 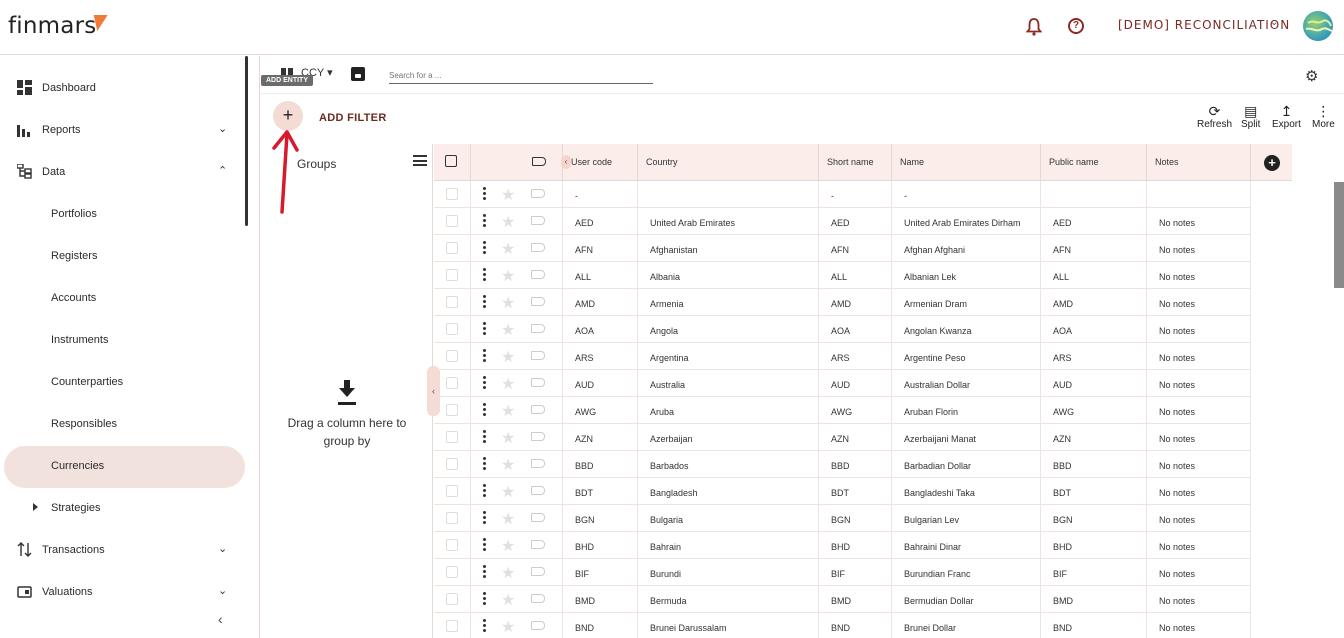 What do you see at coordinates (600, 329) in the screenshot?
I see `table-cell-user-code: AOA` at bounding box center [600, 329].